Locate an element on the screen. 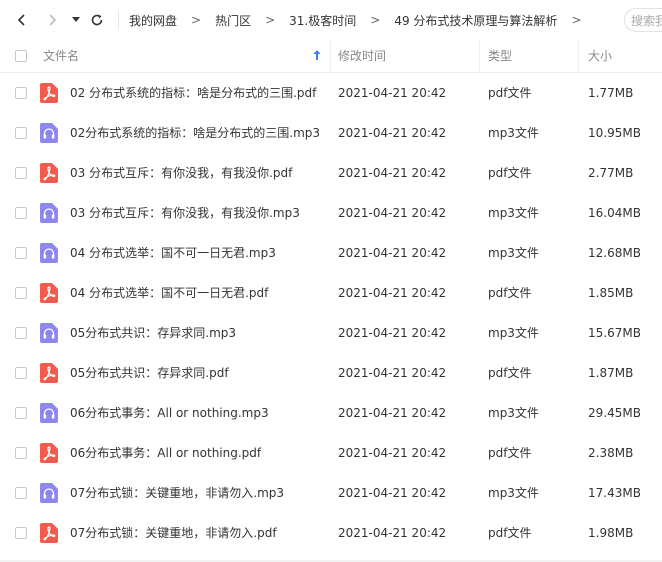  file-name: 04 分布式选举：国不可一日无君.pdf is located at coordinates (169, 293).